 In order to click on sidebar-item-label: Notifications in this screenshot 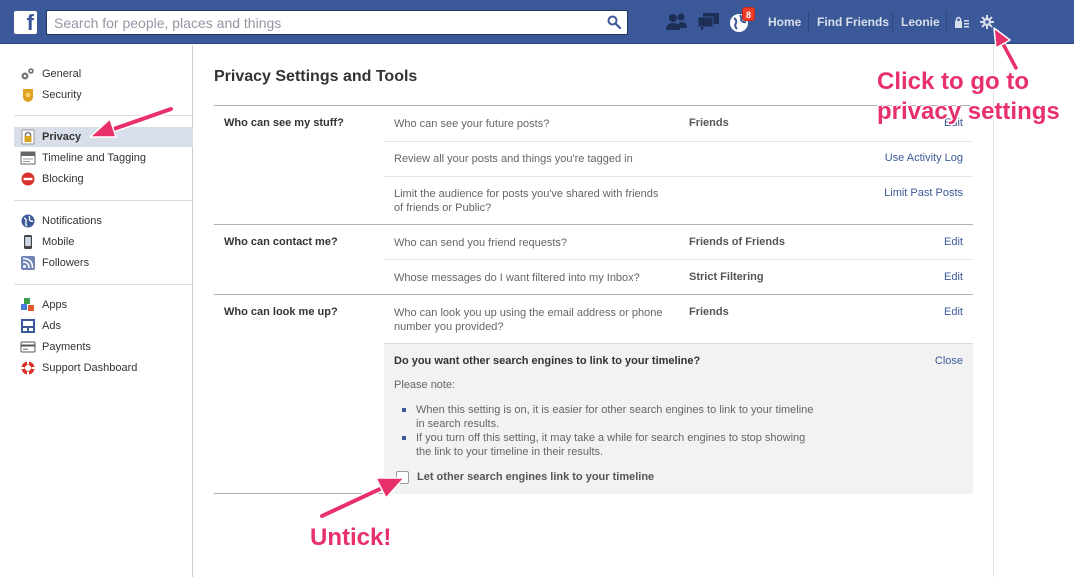, I will do `click(72, 221)`.